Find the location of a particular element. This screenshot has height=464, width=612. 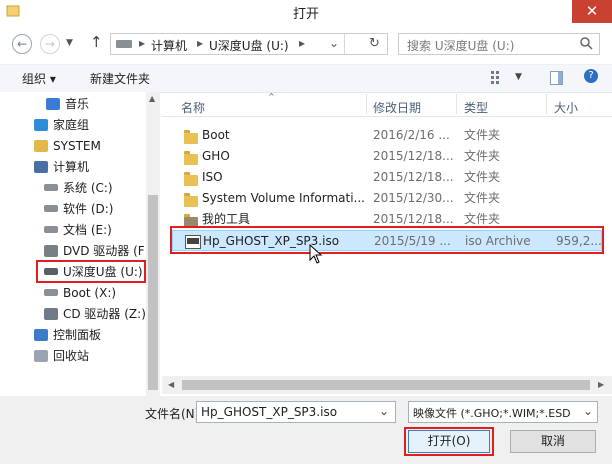

search-icon is located at coordinates (586, 44).